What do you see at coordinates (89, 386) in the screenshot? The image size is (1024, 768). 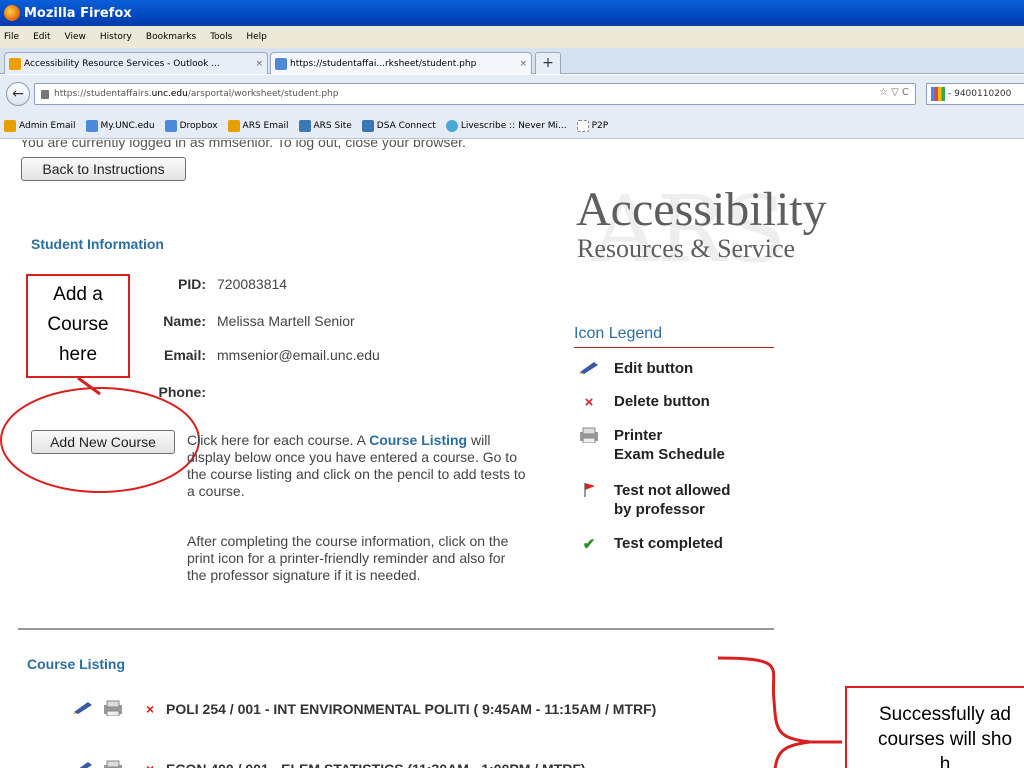 I see `callout-pointer` at bounding box center [89, 386].